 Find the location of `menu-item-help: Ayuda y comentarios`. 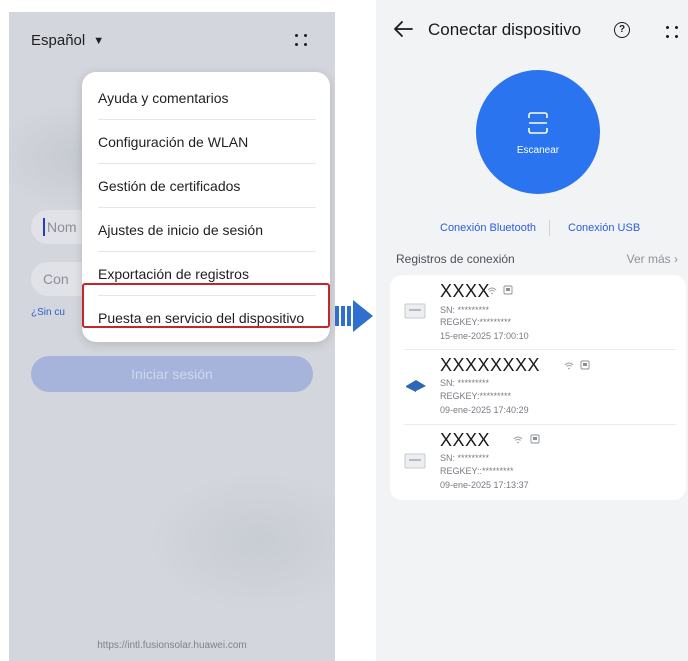

menu-item-help: Ayuda y comentarios is located at coordinates (208, 98).